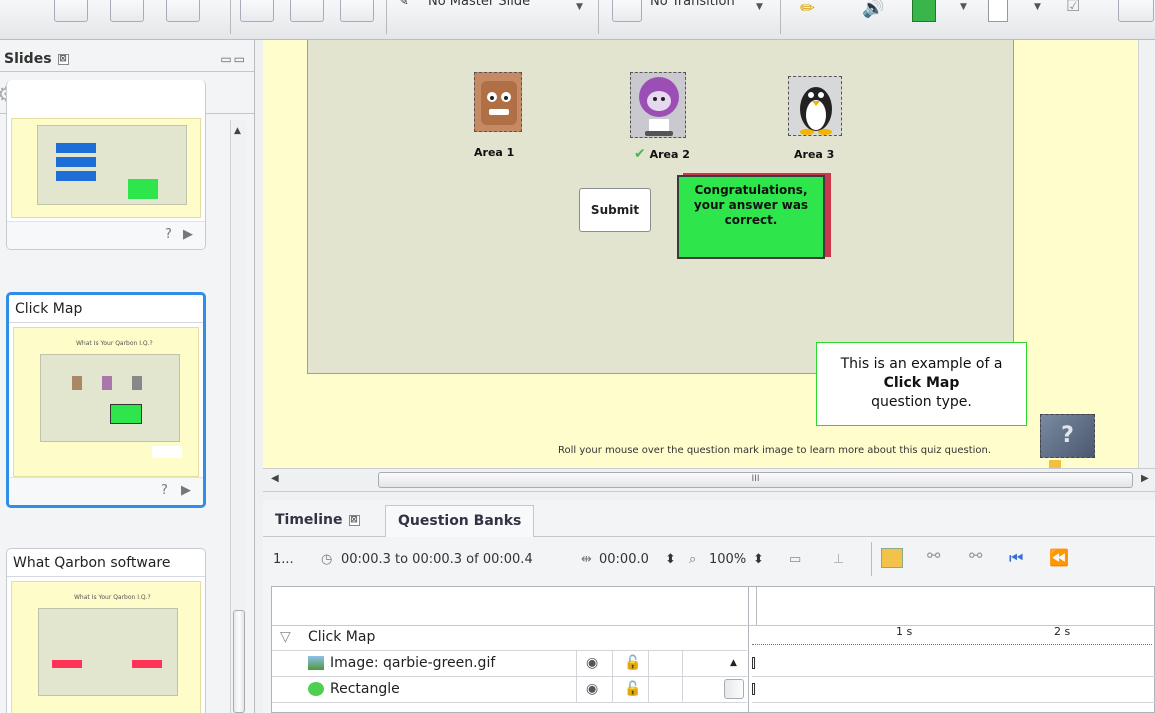 Image resolution: width=1155 pixels, height=713 pixels. What do you see at coordinates (1062, 631) in the screenshot?
I see `ruler-label-2s: 2 s` at bounding box center [1062, 631].